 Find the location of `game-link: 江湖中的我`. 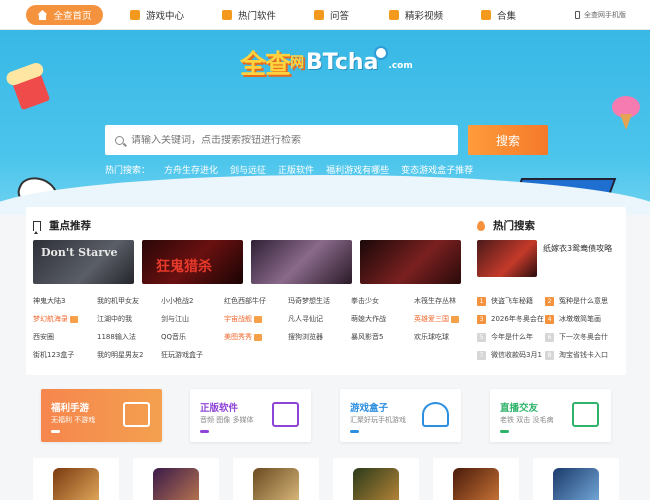

game-link: 江湖中的我 is located at coordinates (114, 319).